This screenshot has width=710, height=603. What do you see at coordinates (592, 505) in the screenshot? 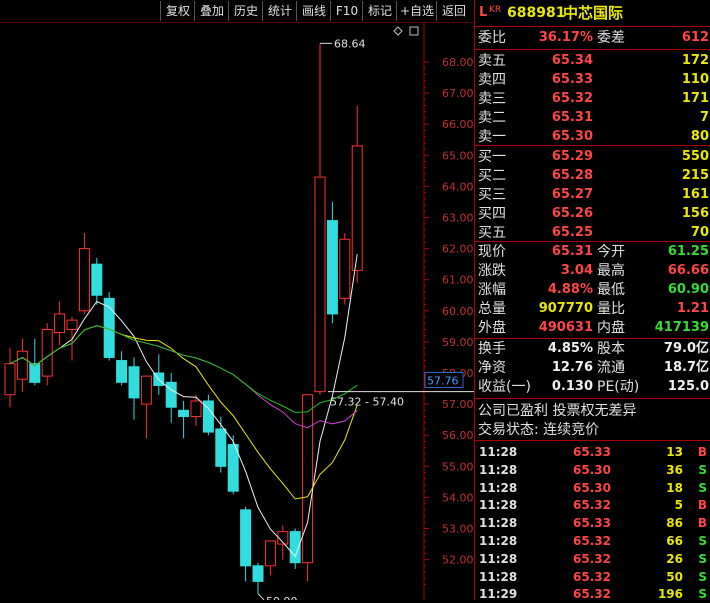
I see `tick-row: 11:28 65.32 5 B` at bounding box center [592, 505].